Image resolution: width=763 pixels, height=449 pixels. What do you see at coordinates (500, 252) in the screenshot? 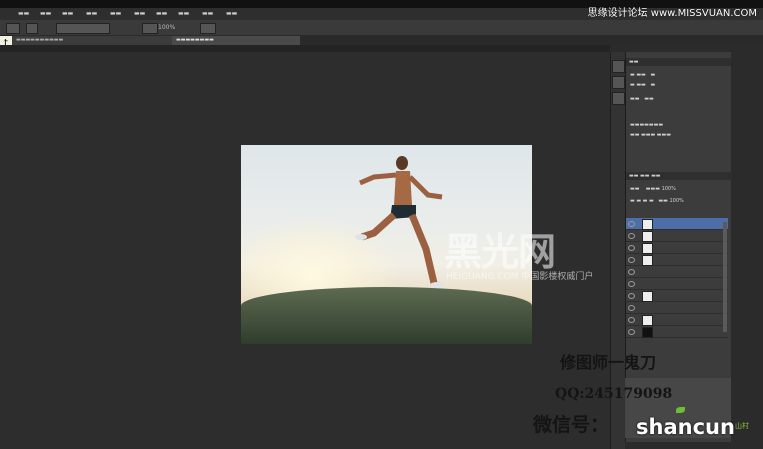
I see `heiguang-watermark: 黑光网` at bounding box center [500, 252].